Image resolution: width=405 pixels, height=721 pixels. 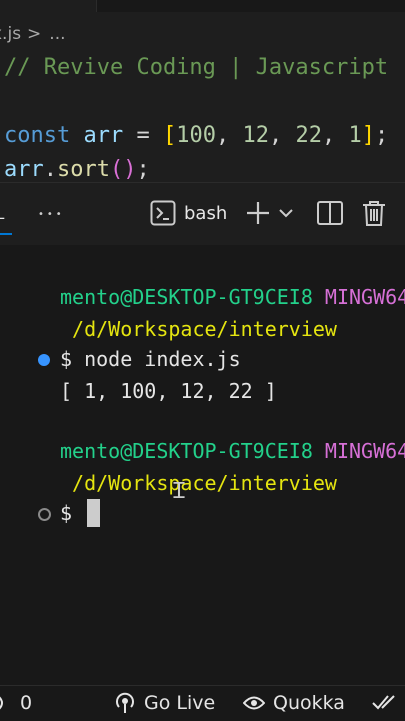 What do you see at coordinates (179, 491) in the screenshot?
I see `mouse-ibeam-icon: Ｉ` at bounding box center [179, 491].